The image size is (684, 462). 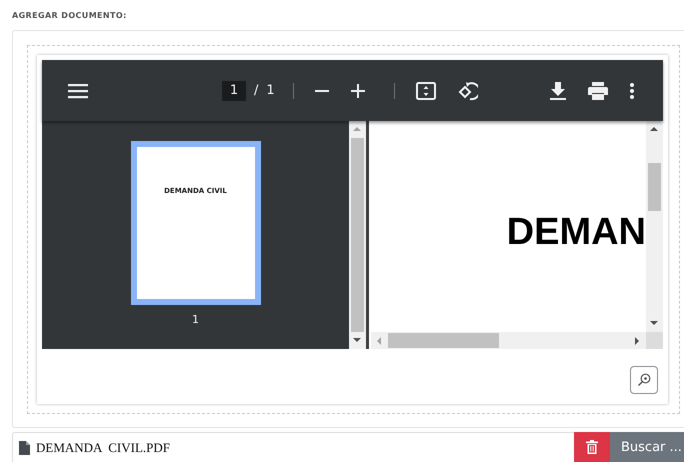 I want to click on page-input: 1, so click(x=234, y=90).